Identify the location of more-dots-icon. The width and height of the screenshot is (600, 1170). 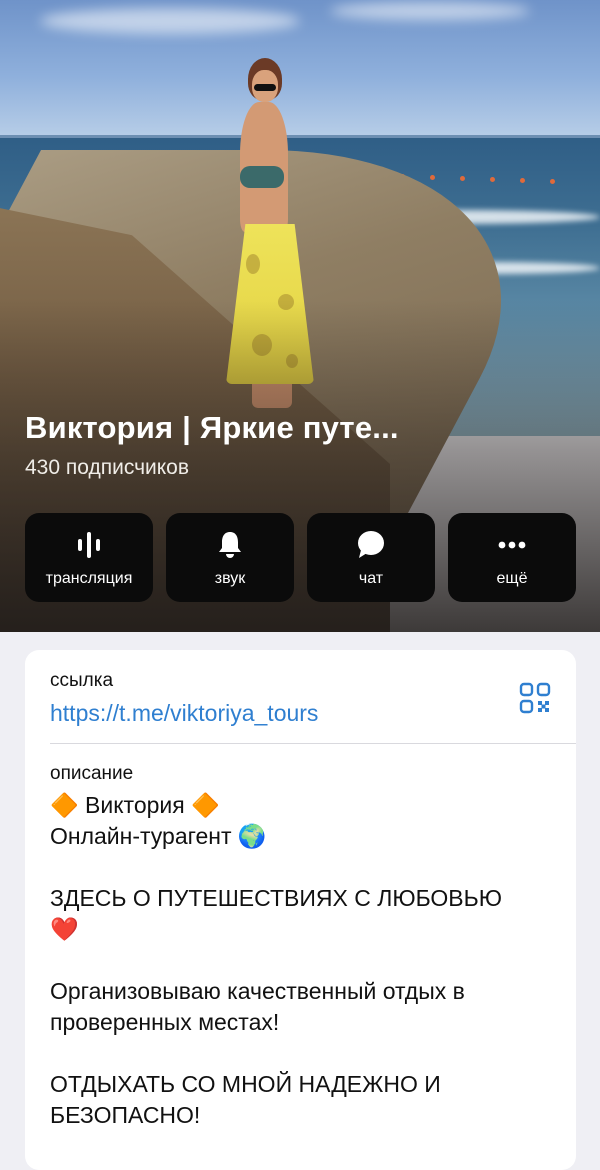
(512, 545).